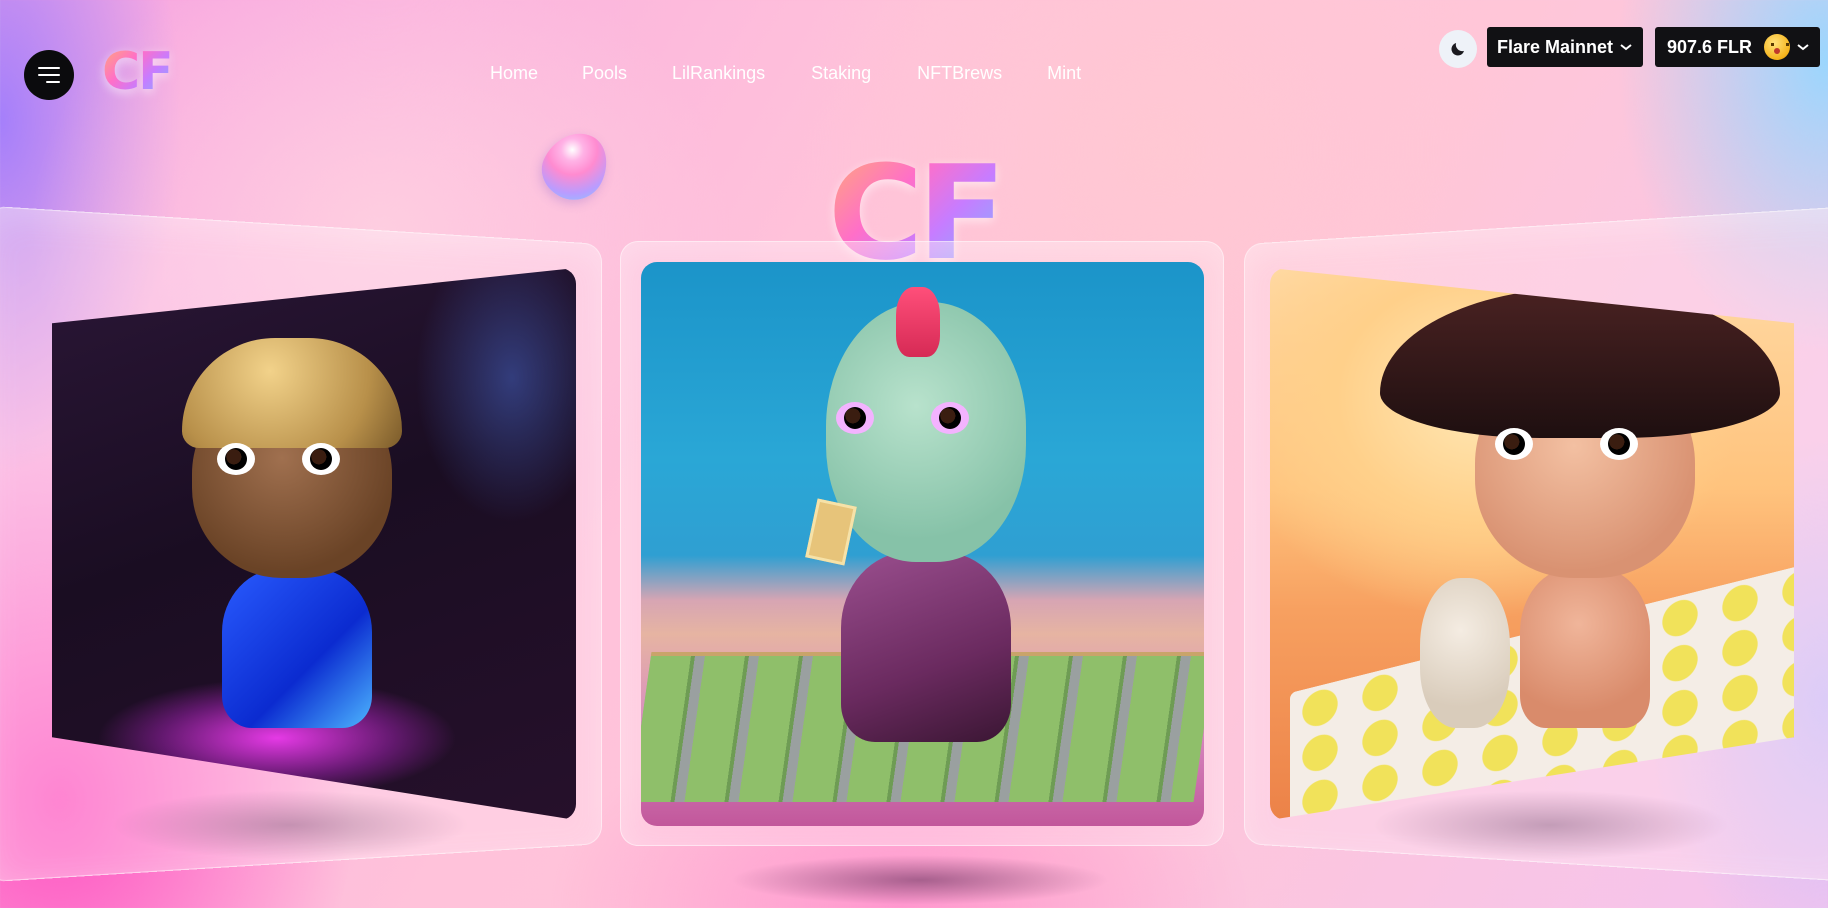 The height and width of the screenshot is (908, 1828). Describe the element at coordinates (514, 73) in the screenshot. I see `nav-home: Home` at that location.